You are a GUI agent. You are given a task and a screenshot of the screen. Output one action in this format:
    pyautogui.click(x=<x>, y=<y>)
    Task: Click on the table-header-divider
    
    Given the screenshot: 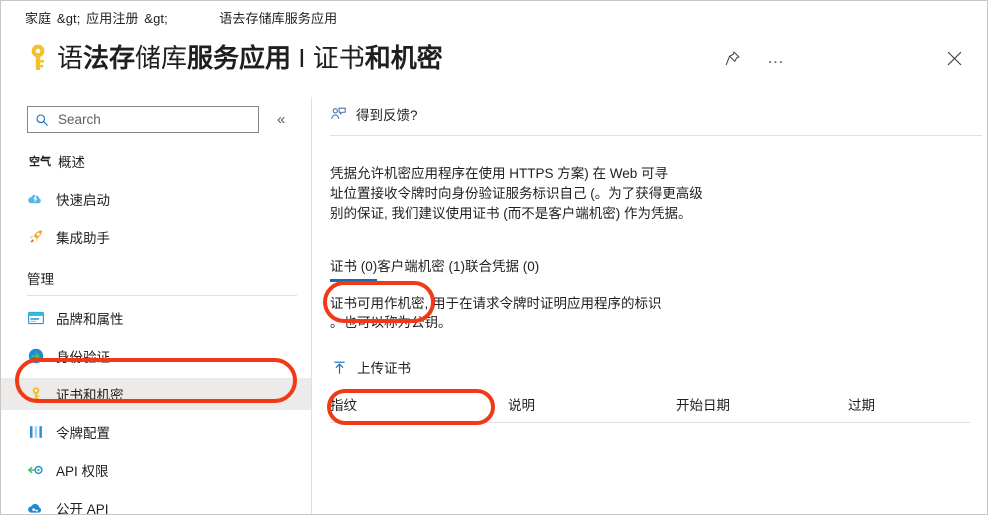 What is the action you would take?
    pyautogui.click(x=650, y=422)
    